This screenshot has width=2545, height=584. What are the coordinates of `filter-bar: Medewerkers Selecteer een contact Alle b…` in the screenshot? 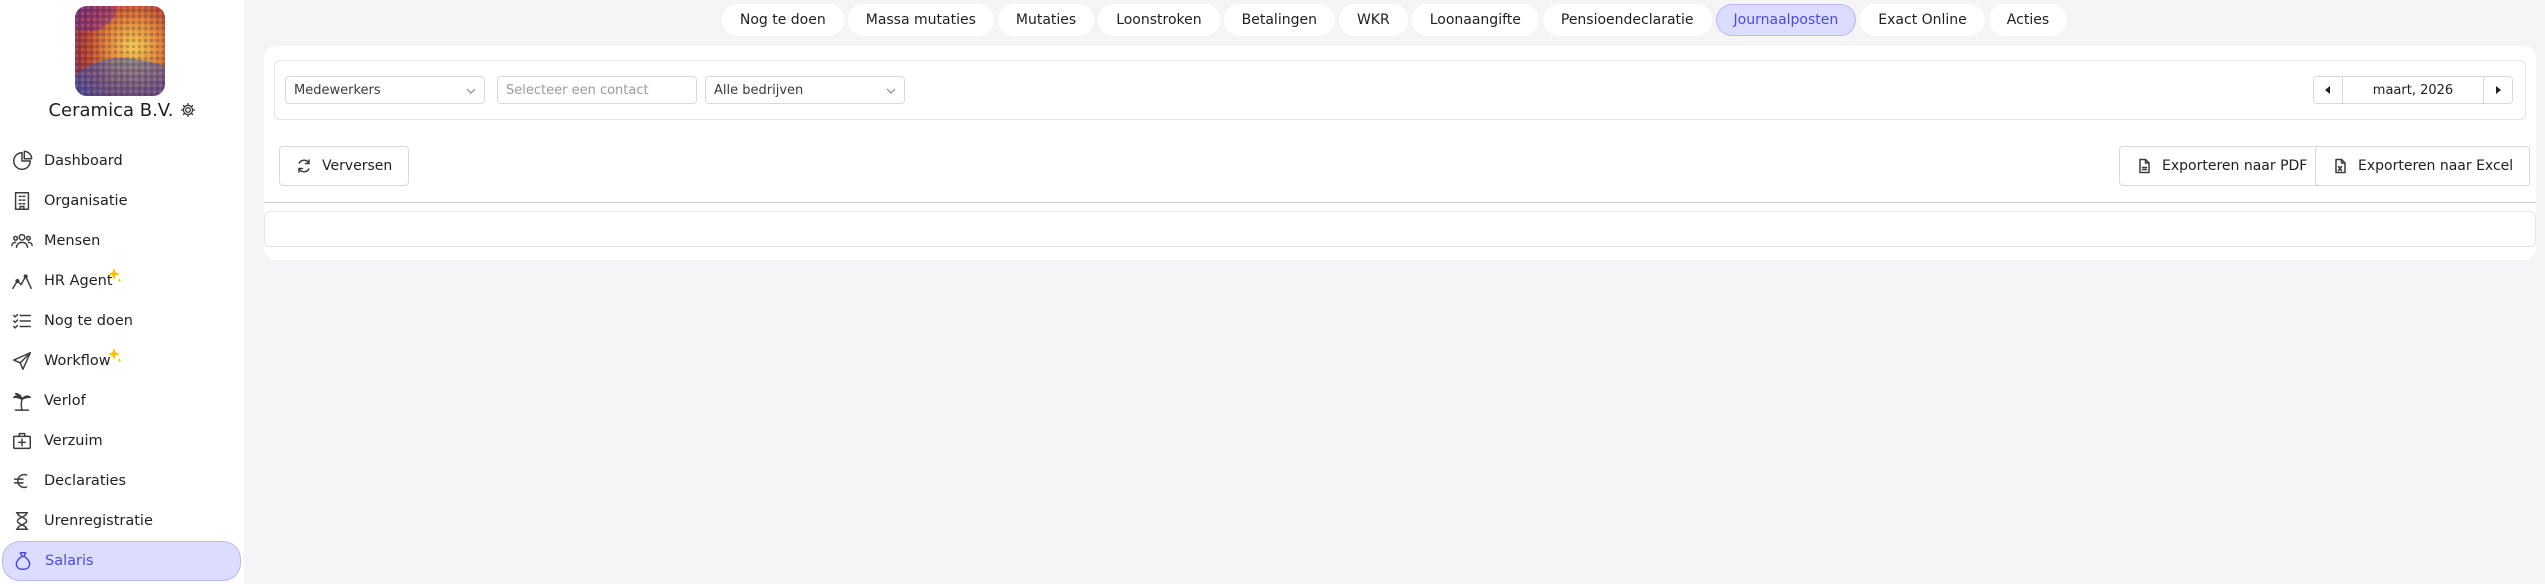 It's located at (1400, 90).